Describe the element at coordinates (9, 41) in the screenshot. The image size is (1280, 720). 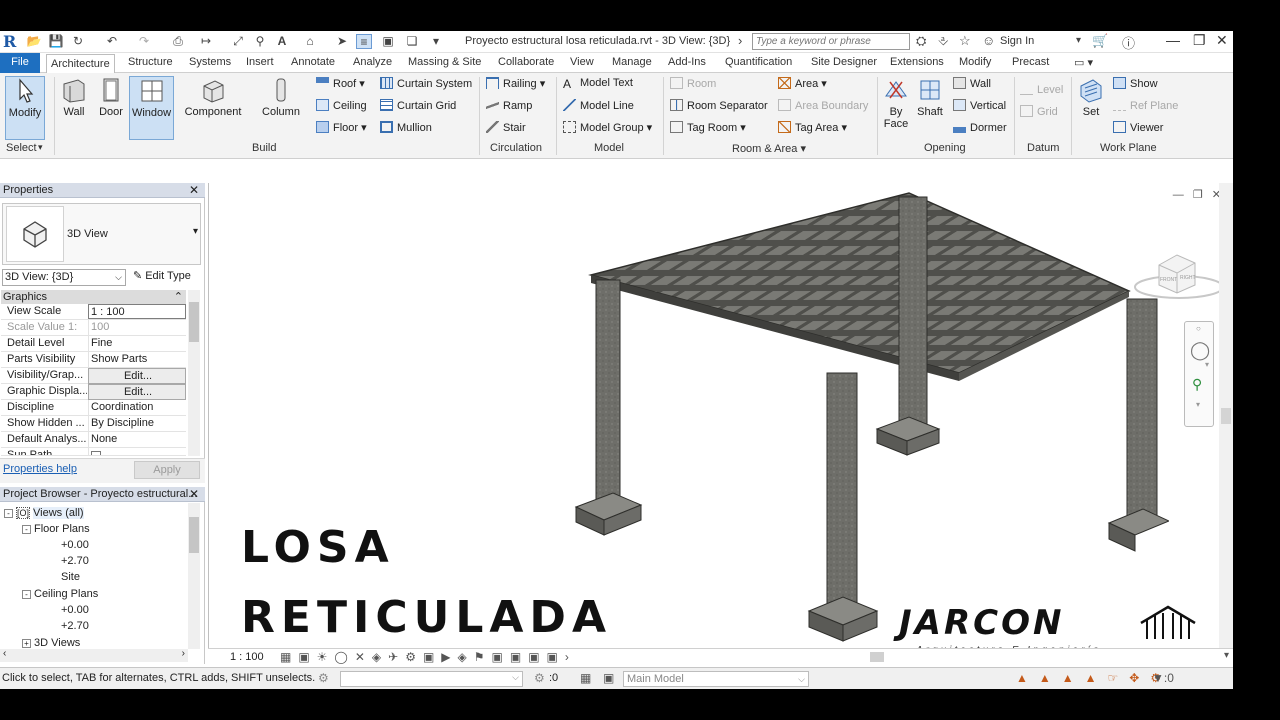
I see `revit-logo-icon: R` at that location.